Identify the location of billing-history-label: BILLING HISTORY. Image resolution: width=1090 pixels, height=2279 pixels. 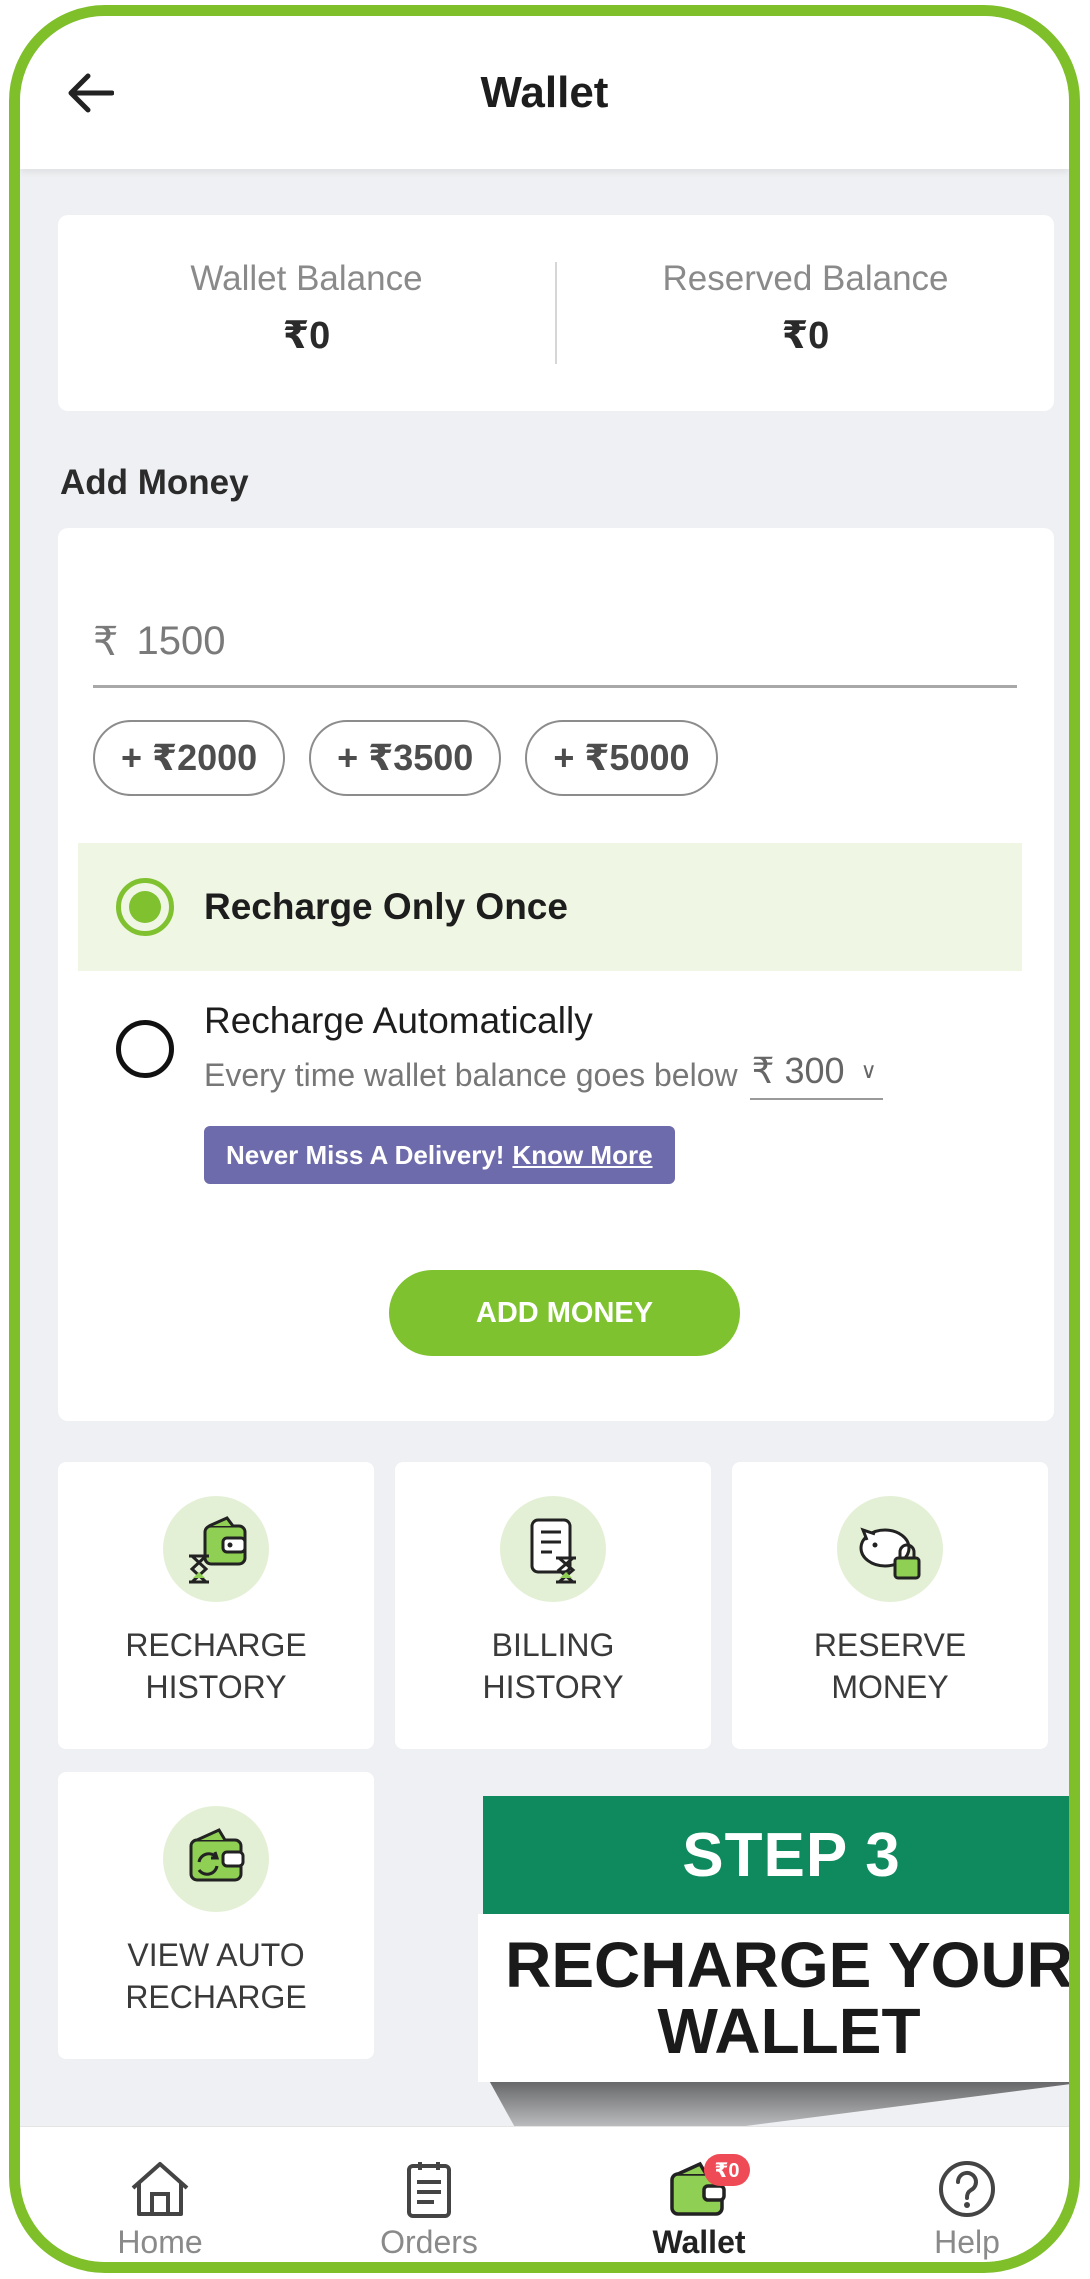
(553, 1666).